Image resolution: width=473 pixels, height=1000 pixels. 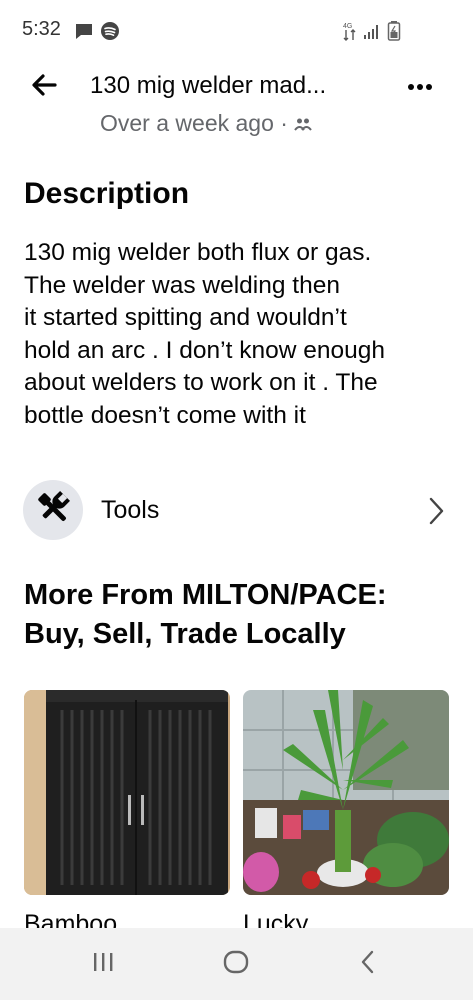 I want to click on home-button, so click(x=236, y=964).